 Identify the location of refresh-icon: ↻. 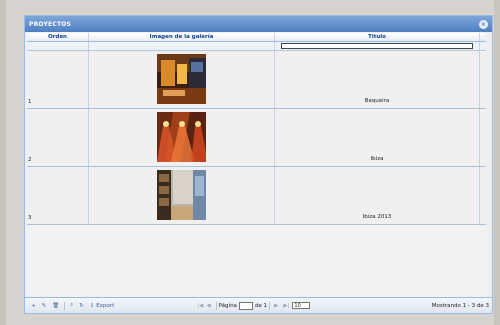
(81, 306).